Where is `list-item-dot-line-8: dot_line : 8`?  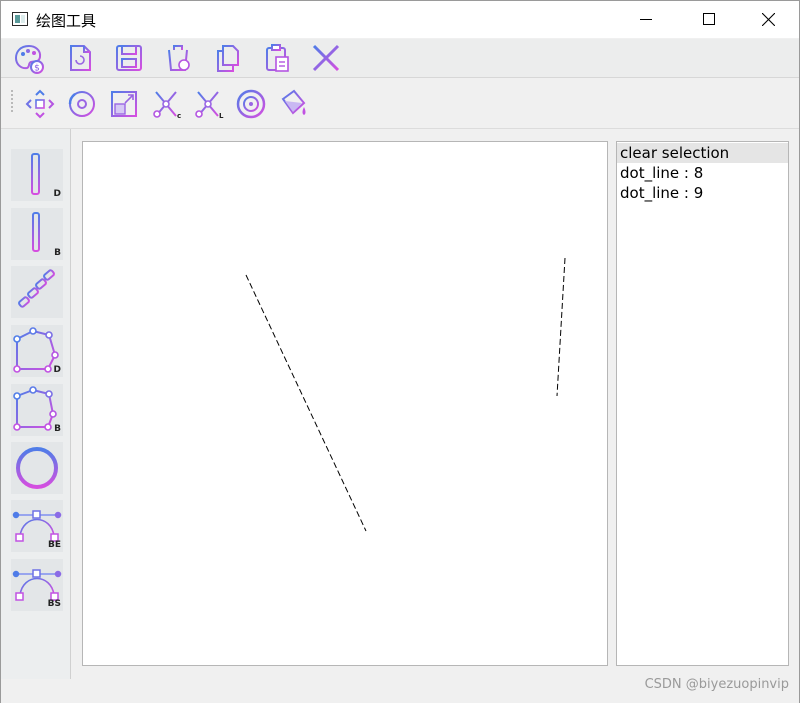
list-item-dot-line-8: dot_line : 8 is located at coordinates (702, 173).